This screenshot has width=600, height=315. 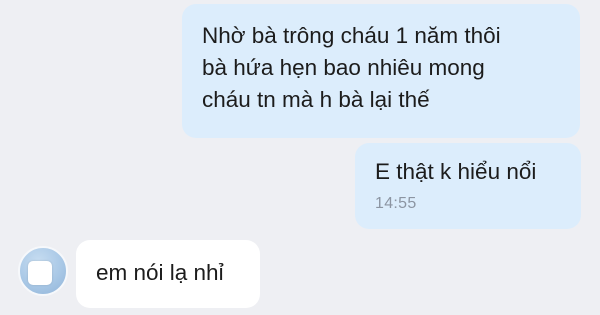 I want to click on contact-avatar-icon, so click(x=43, y=271).